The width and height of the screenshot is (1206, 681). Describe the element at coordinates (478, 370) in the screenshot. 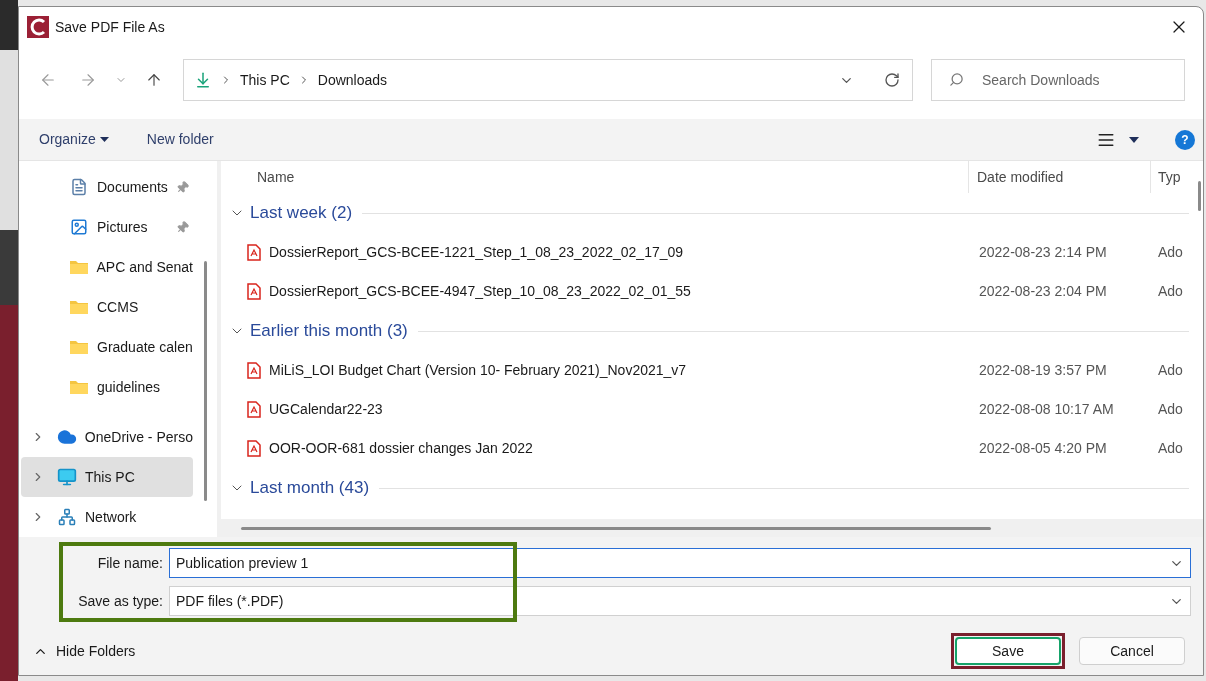

I see `file-name: MiLiS_LOI Budget Chart (Version 10- February 2021)_Nov2021_v7` at that location.